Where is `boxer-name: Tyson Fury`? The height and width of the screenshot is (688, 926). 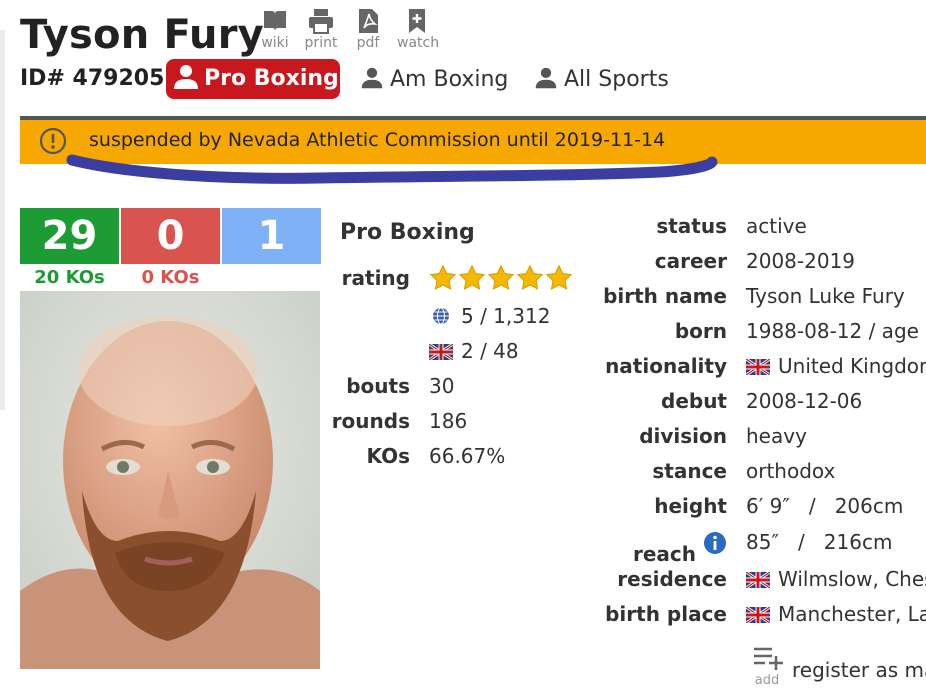 boxer-name: Tyson Fury is located at coordinates (142, 35).